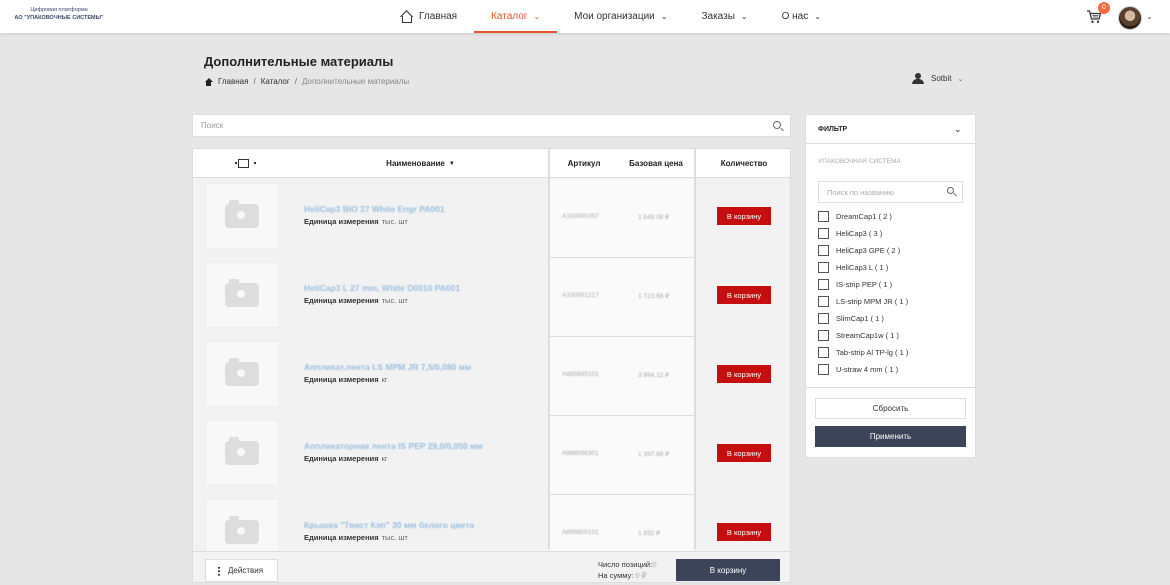 The height and width of the screenshot is (585, 1170). Describe the element at coordinates (860, 318) in the screenshot. I see `filter-option-label: SlimCap1 ( 1 )` at that location.